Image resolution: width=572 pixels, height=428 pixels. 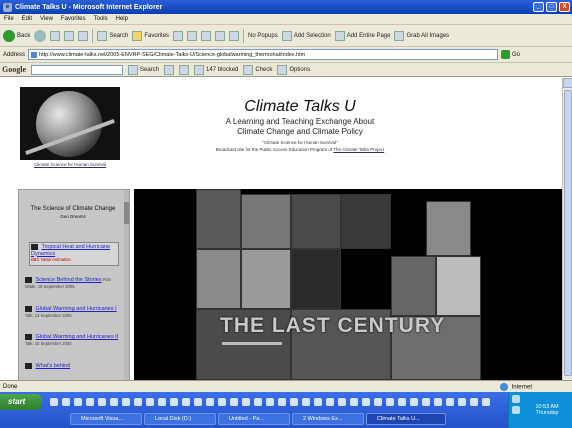 I want to click on popup-blocker-button: 147 blocked, so click(x=216, y=69).